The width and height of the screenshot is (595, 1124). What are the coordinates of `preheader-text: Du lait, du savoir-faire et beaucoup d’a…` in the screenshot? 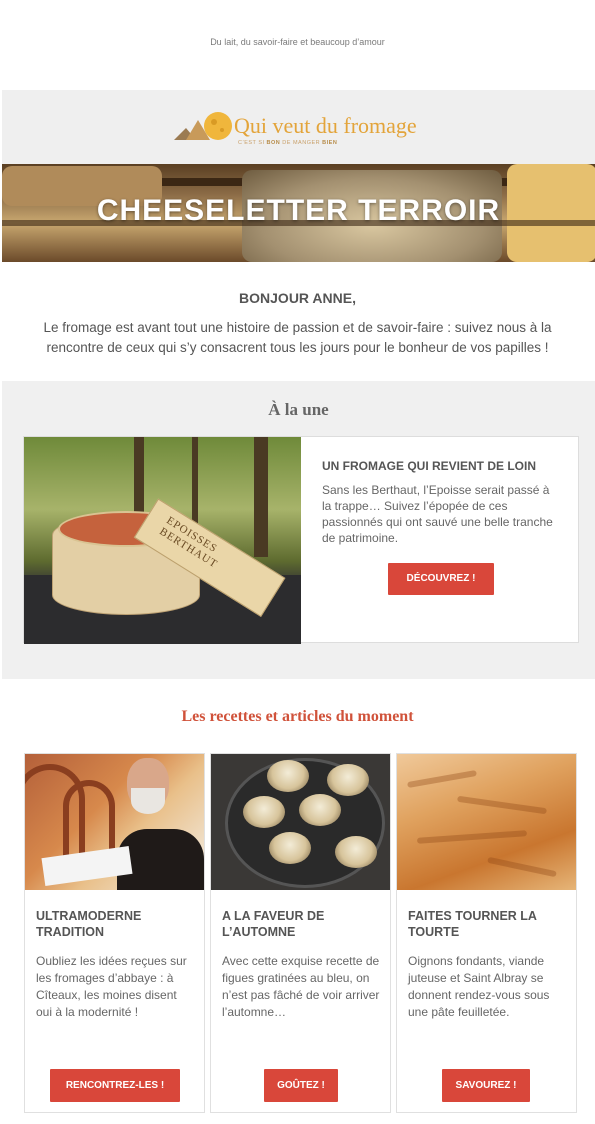 It's located at (297, 42).